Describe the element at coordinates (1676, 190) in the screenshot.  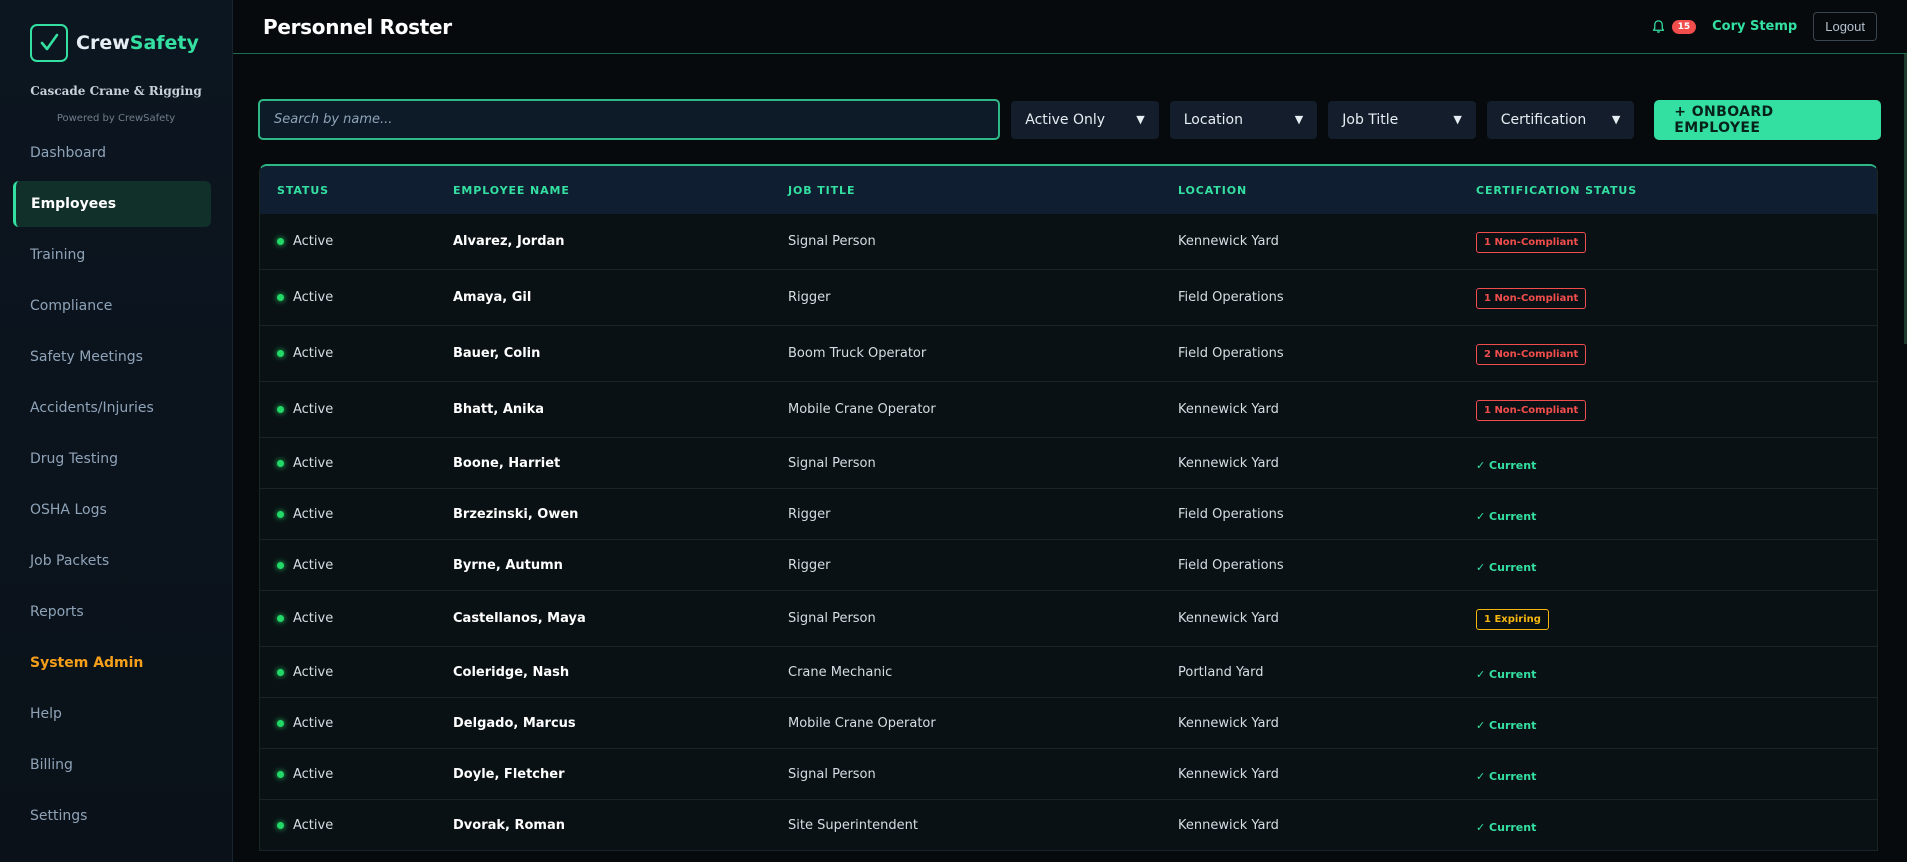
I see `column-header-certification-status: CERTIFICATION STATUS` at that location.